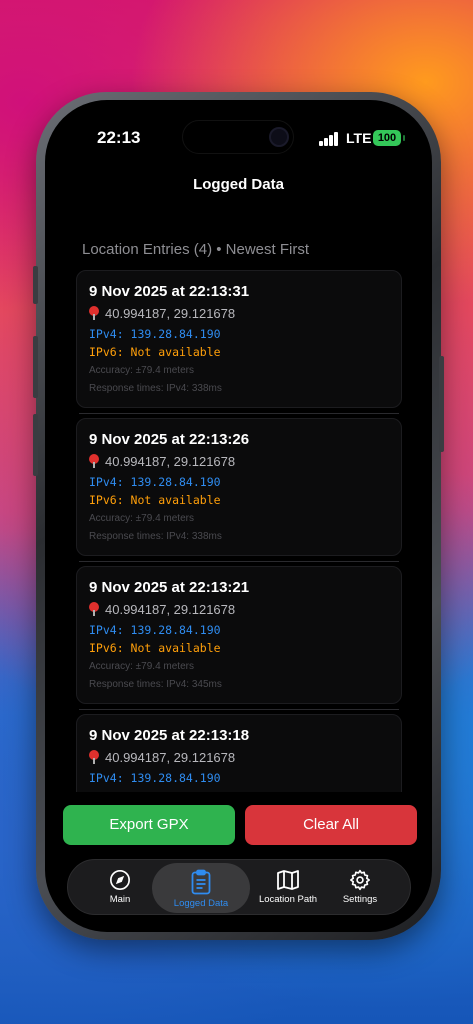 This screenshot has width=473, height=1024. I want to click on tab-bar: Main Logged Data Location Path Settings, so click(239, 887).